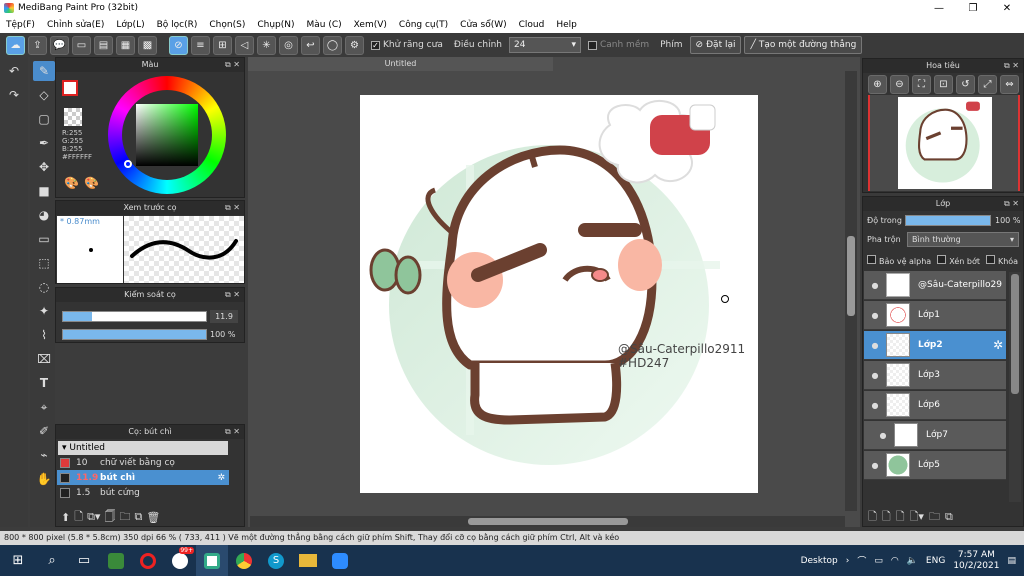 The height and width of the screenshot is (576, 1024). Describe the element at coordinates (124, 517) in the screenshot. I see `folder-icon: 🗀` at that location.